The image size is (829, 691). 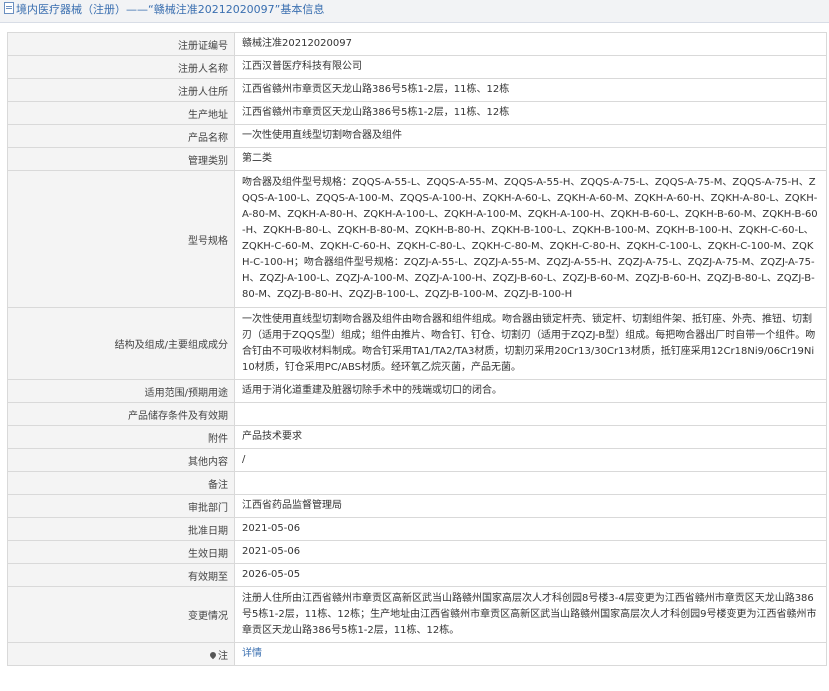 I want to click on field-value: 一次性使用直线型切割吻合器及组件, so click(x=530, y=136).